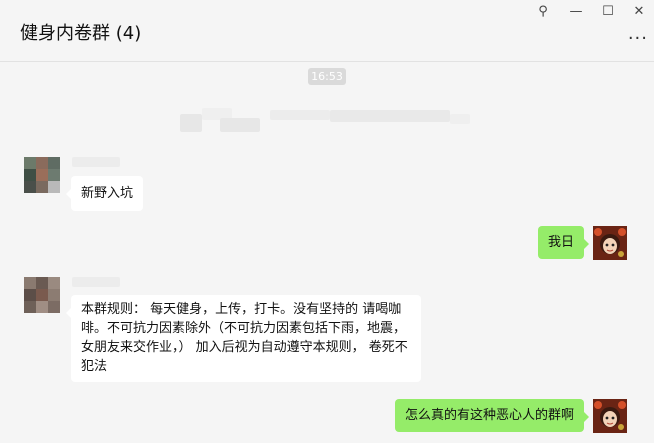  I want to click on chat-title: 健身内卷群 (4), so click(81, 33).